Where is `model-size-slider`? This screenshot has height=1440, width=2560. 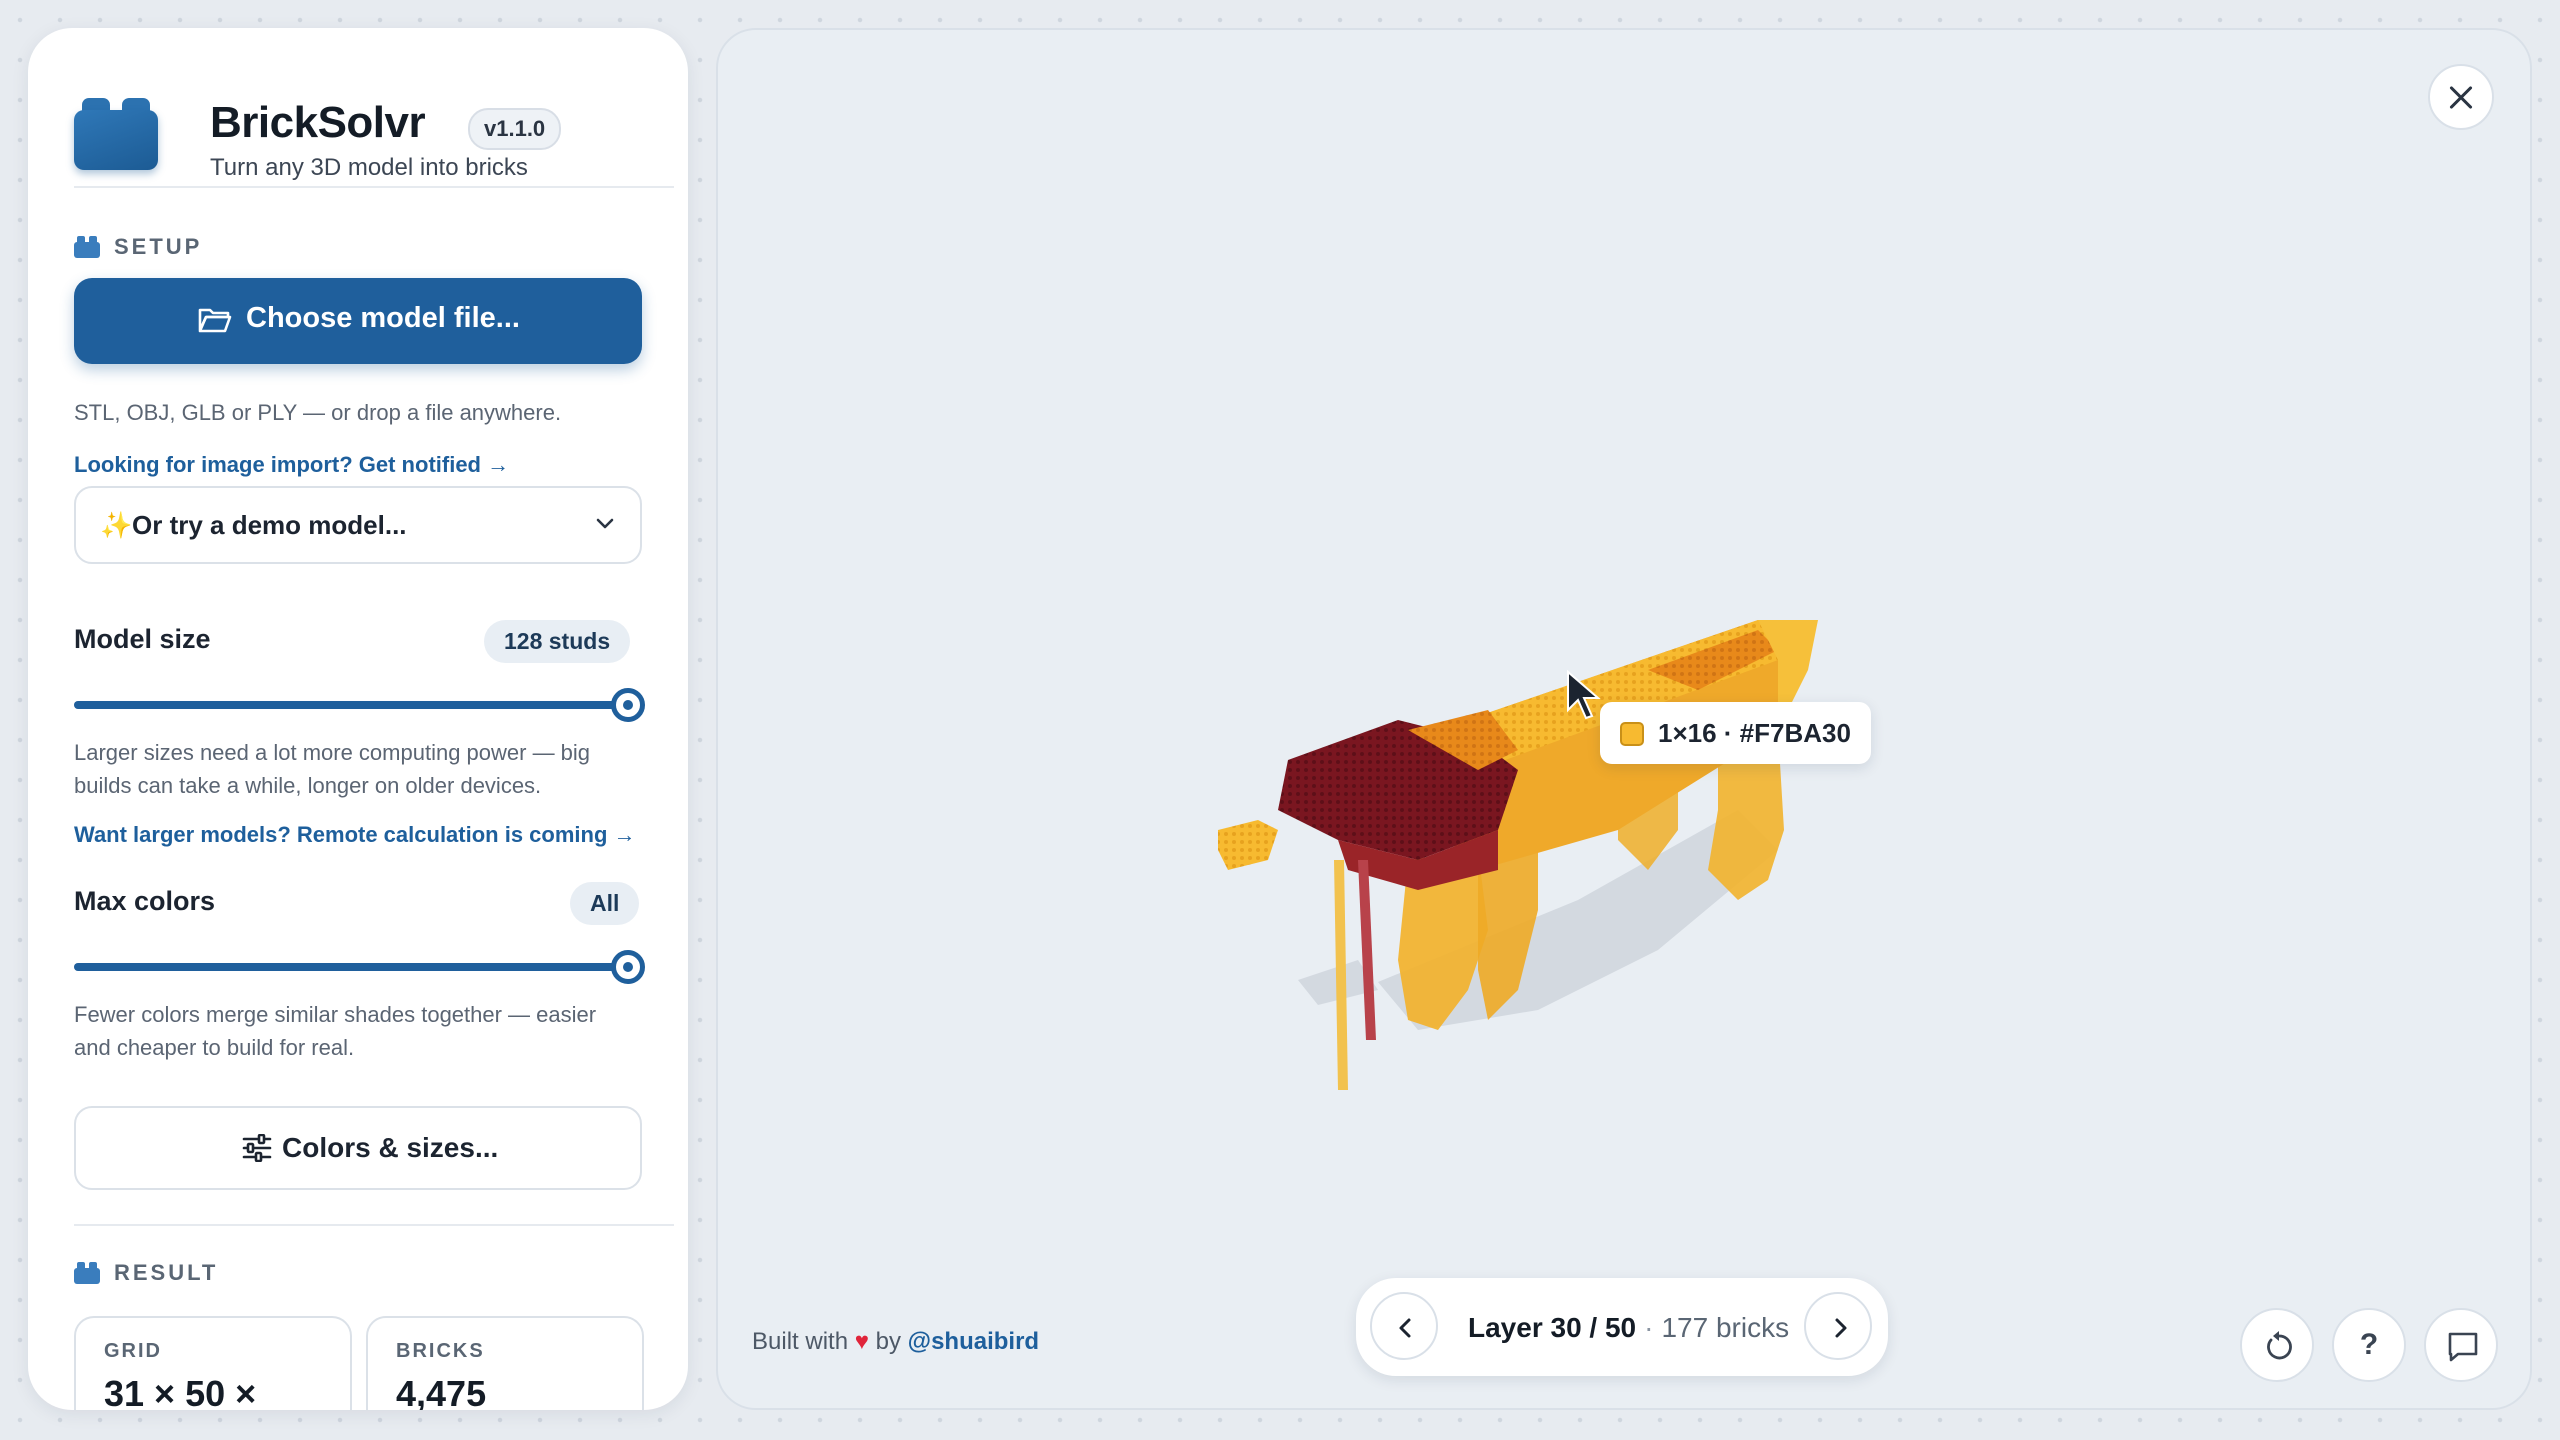
model-size-slider is located at coordinates (359, 705).